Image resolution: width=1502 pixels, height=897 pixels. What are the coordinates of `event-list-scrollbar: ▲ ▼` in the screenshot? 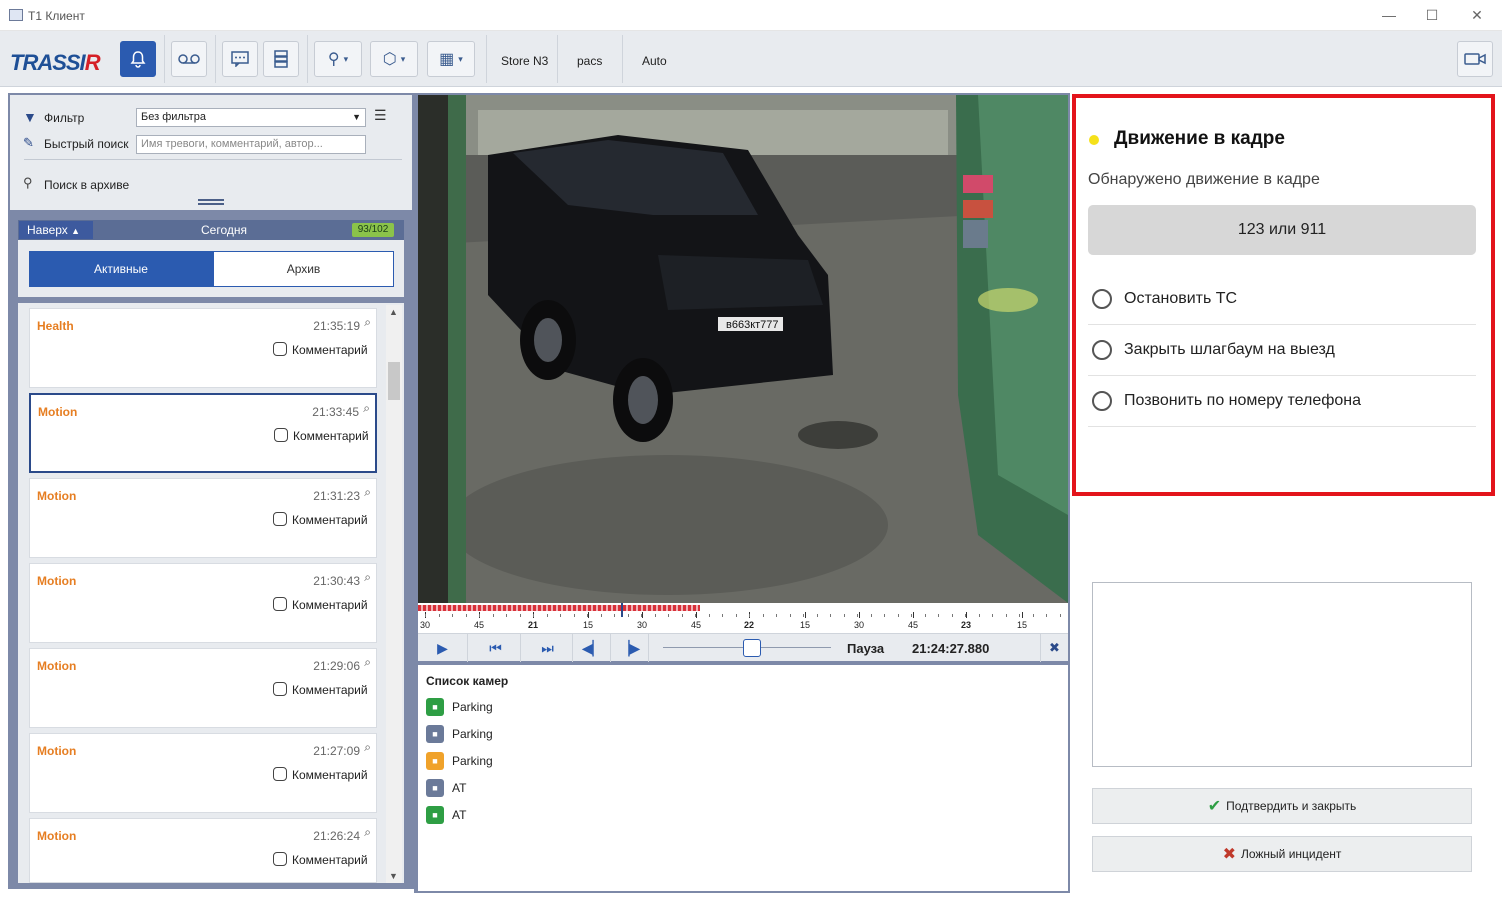 It's located at (394, 594).